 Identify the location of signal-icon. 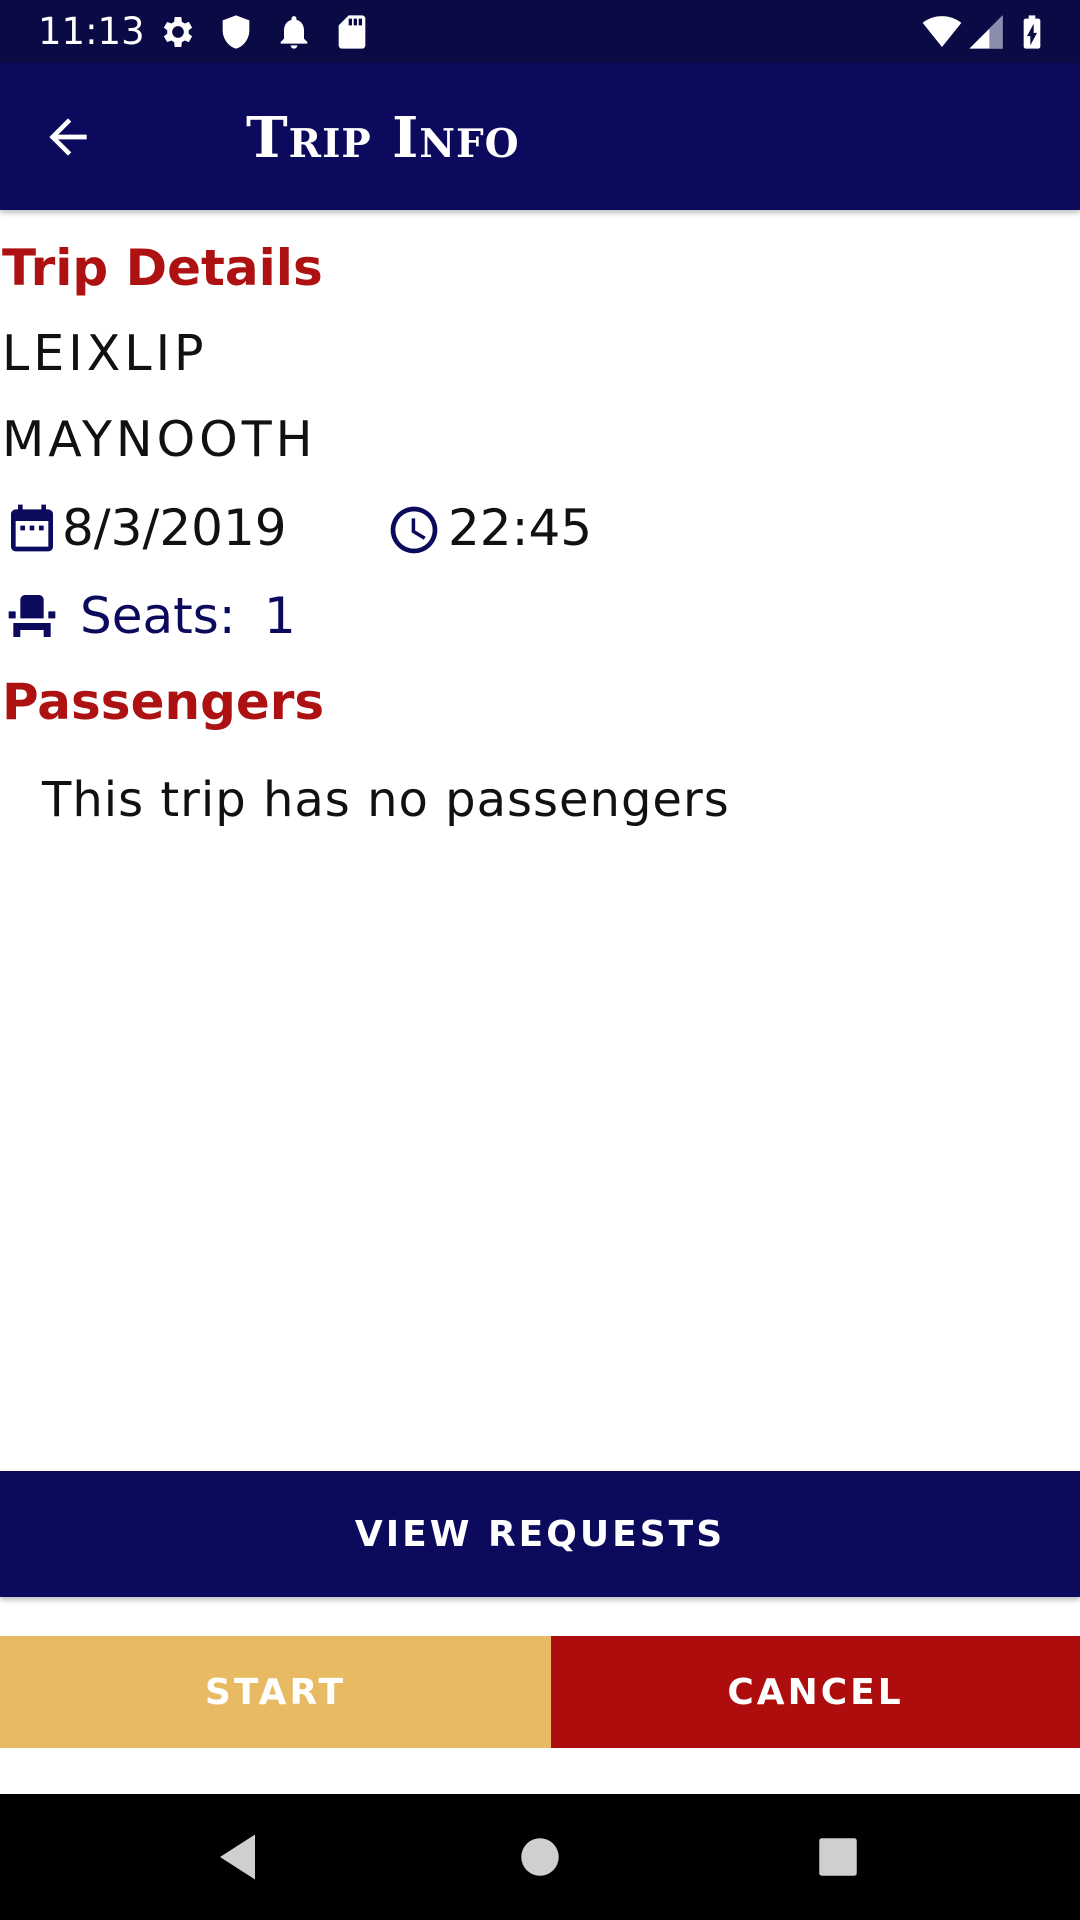
(986, 32).